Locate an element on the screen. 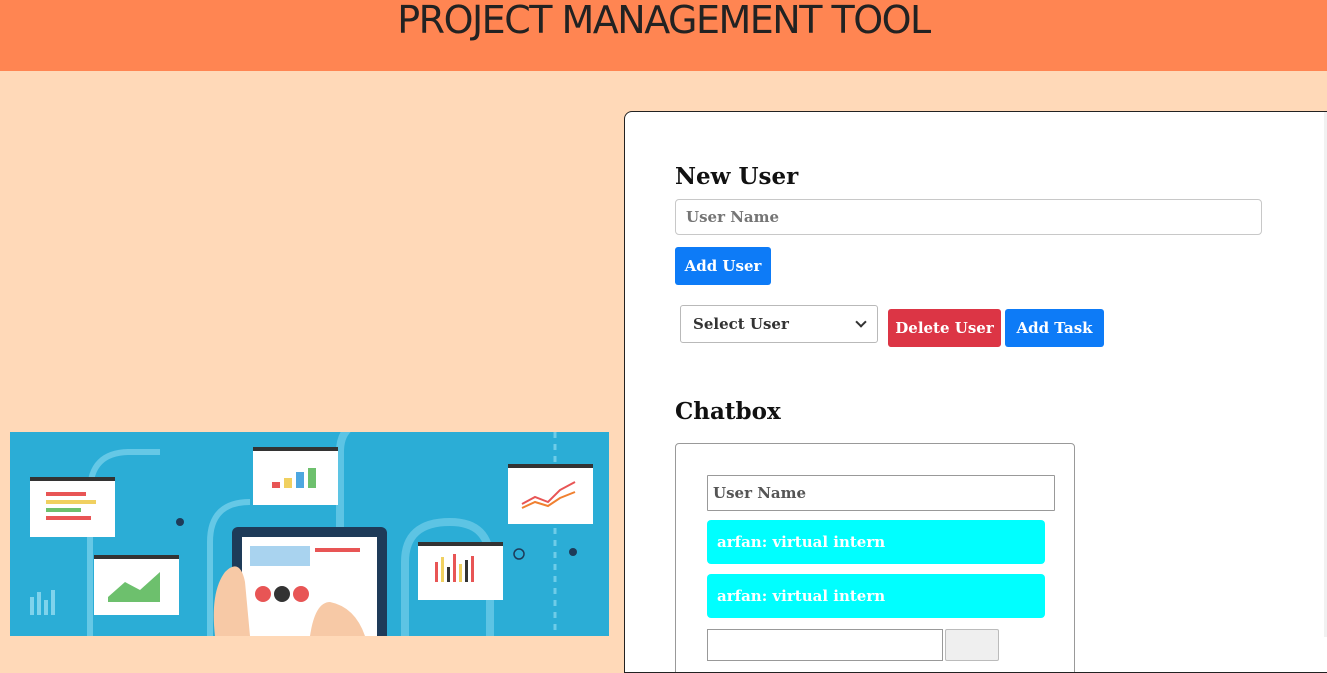  chat-message-input is located at coordinates (825, 645).